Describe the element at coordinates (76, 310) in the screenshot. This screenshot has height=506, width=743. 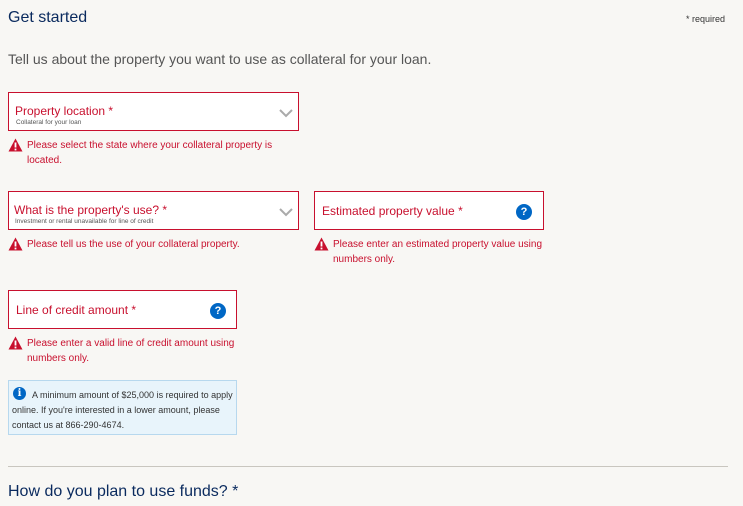
I see `credit-amount-label: Line of credit amount *` at that location.